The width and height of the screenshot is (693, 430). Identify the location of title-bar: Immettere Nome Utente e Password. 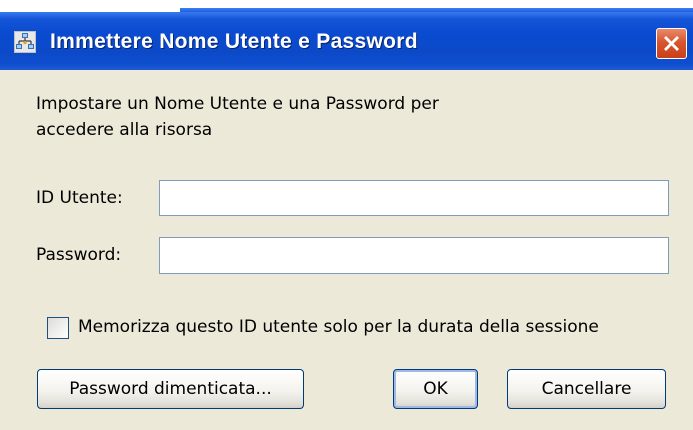
(346, 41).